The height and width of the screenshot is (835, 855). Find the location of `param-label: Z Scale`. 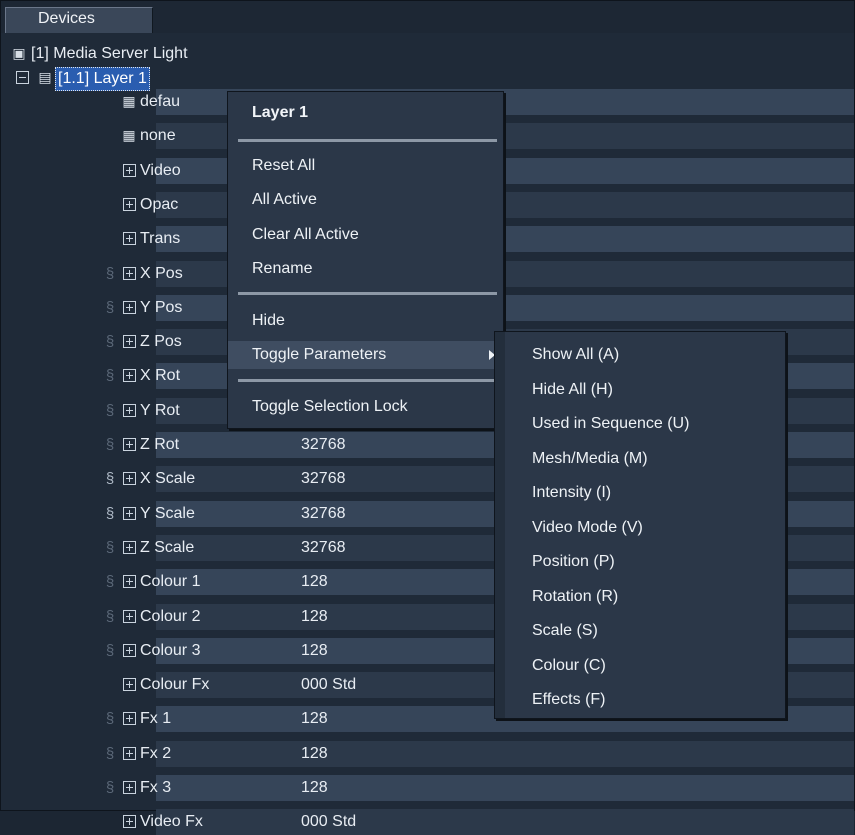

param-label: Z Scale is located at coordinates (167, 547).